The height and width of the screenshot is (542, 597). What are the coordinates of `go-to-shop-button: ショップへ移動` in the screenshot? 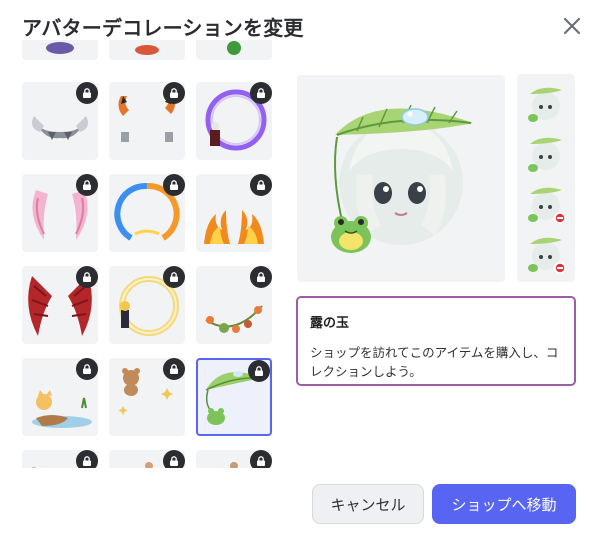 It's located at (504, 504).